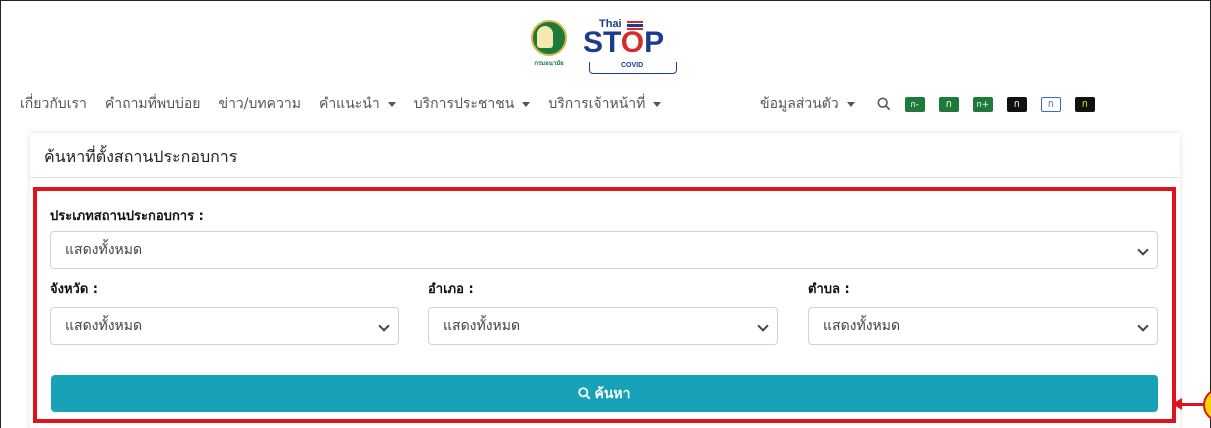  I want to click on logo-stop-text: STOP, so click(624, 42).